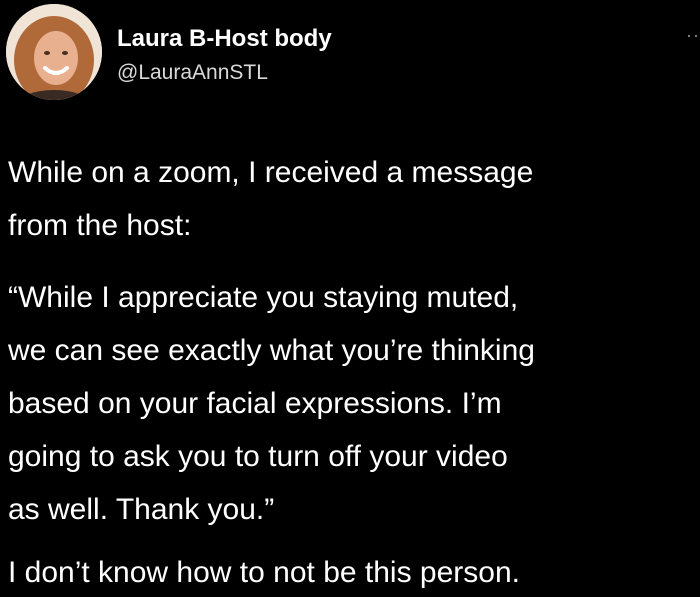 This screenshot has width=700, height=597. I want to click on tweet-line: I don’t know how to not be this person., so click(264, 572).